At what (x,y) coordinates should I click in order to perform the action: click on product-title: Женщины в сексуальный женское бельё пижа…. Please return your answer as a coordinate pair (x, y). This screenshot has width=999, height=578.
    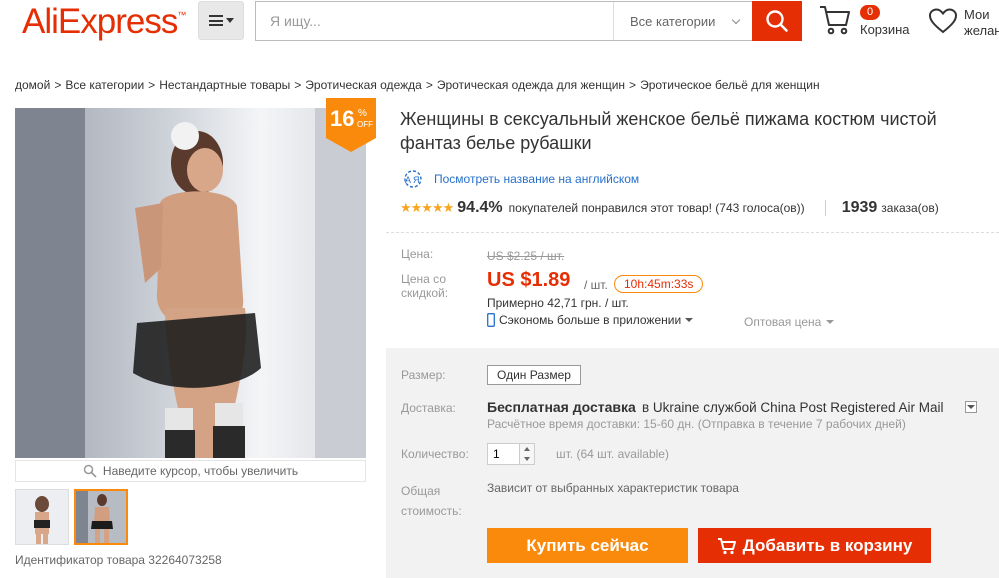
    Looking at the image, I should click on (668, 131).